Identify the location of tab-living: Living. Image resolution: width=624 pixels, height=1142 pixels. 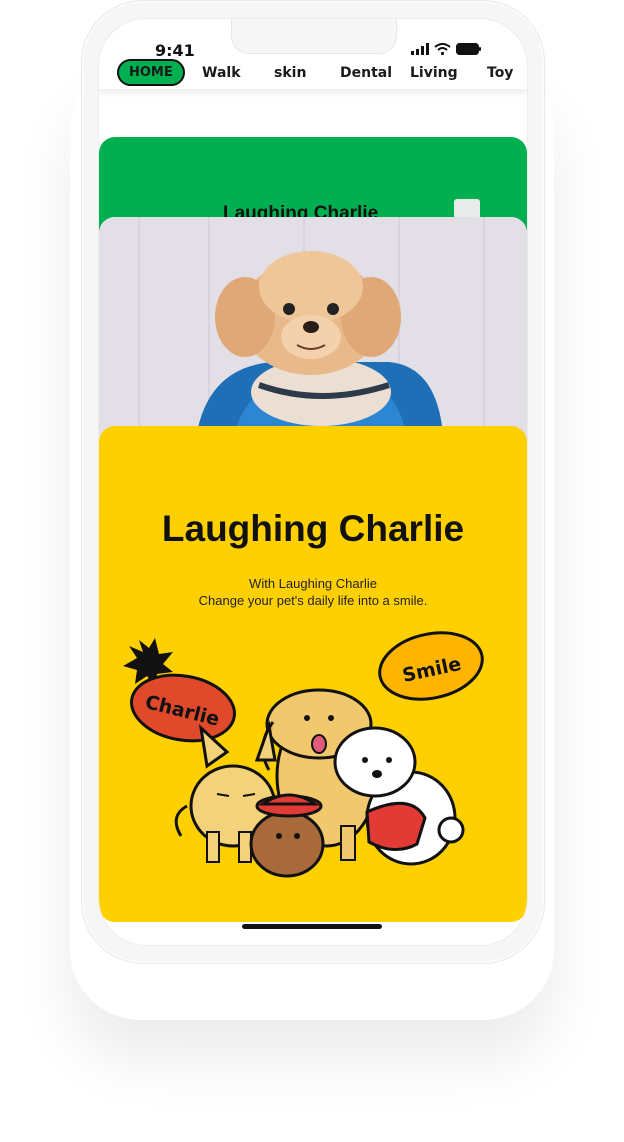
(434, 73).